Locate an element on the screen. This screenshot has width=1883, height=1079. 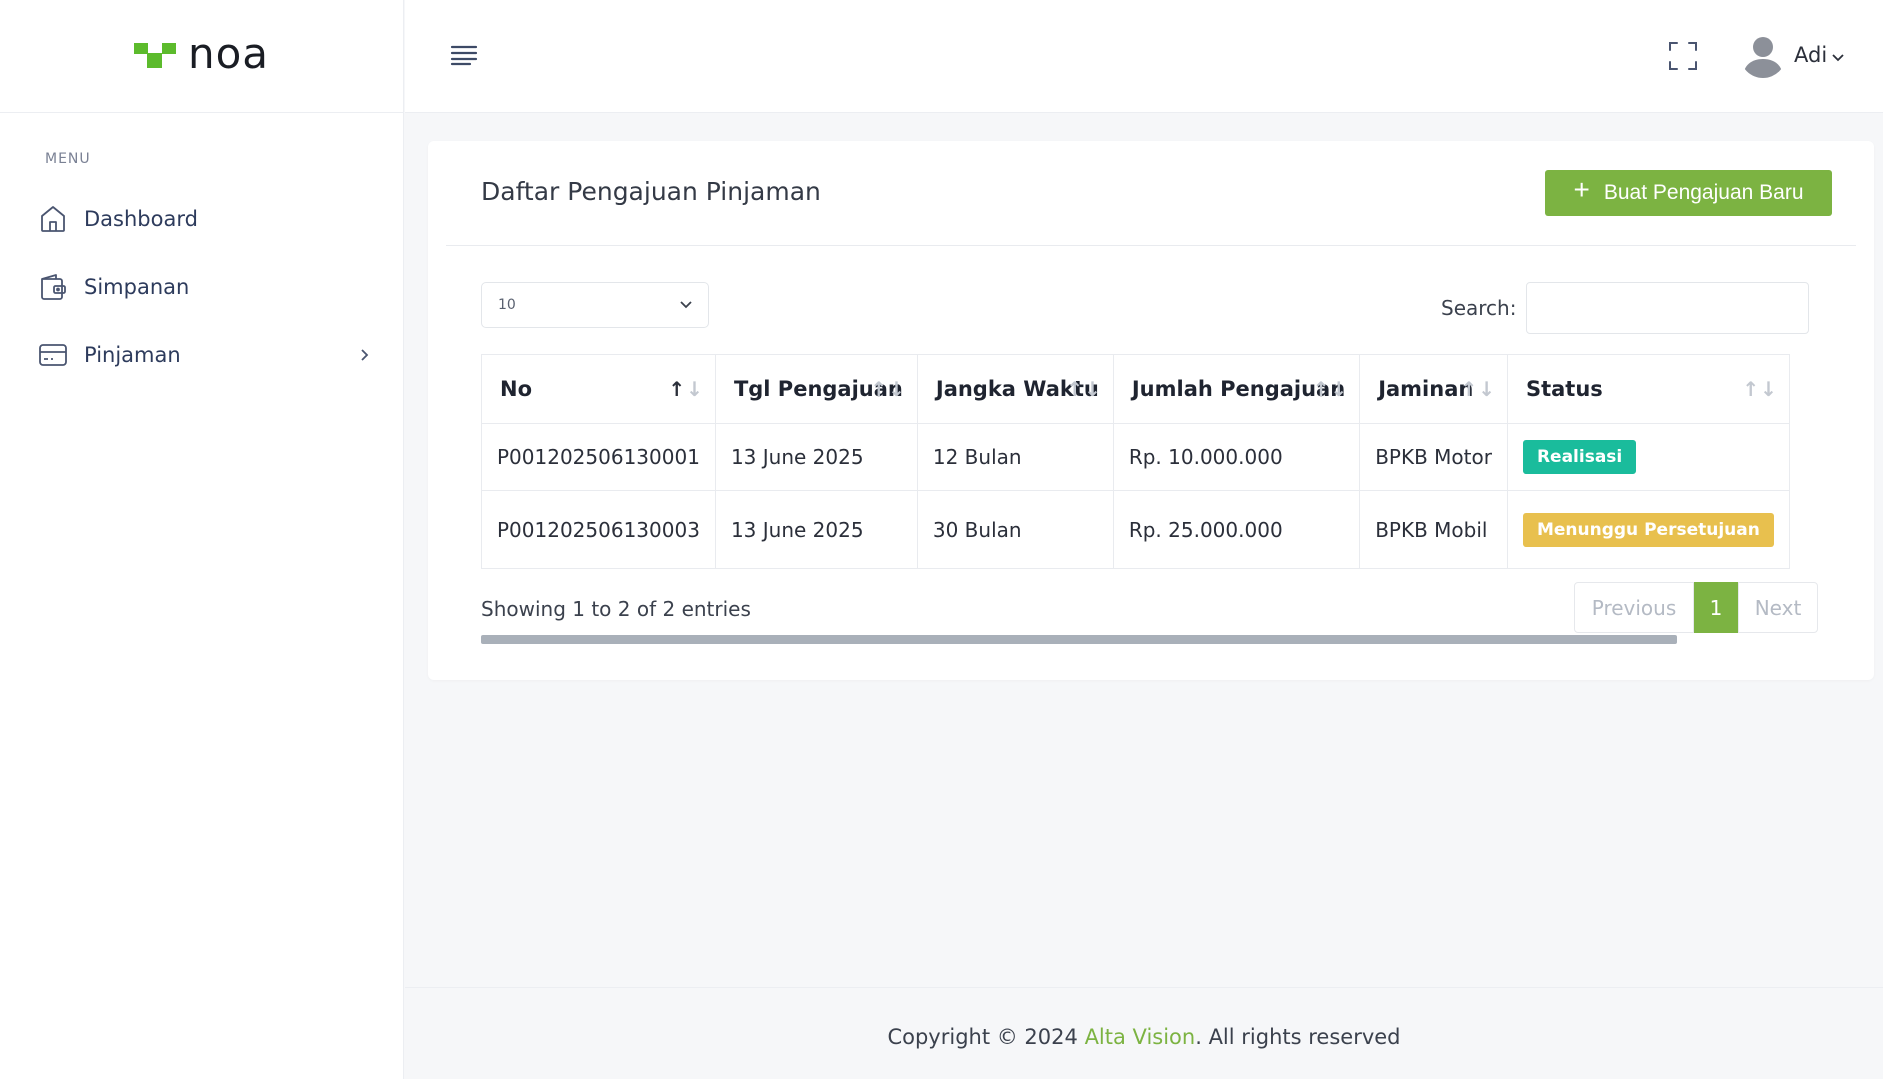
column-header-tgl-pengajuan: Tgl Pengajuan ↑ ↓ is located at coordinates (816, 389).